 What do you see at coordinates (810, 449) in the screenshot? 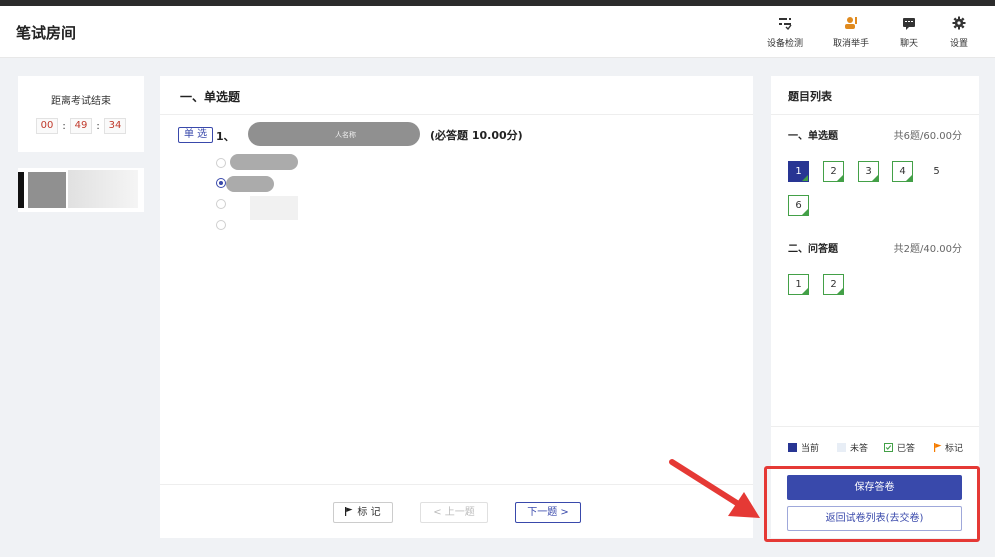
I see `legend-current-label: 当前` at bounding box center [810, 449].